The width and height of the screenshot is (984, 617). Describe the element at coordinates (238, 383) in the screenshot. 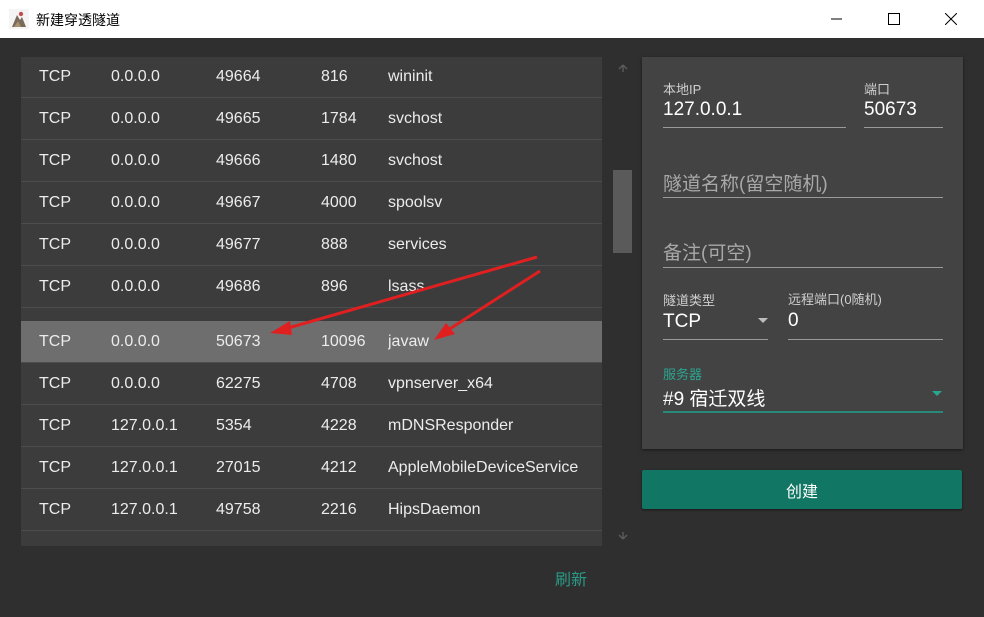

I see `cell-port: 62275` at that location.